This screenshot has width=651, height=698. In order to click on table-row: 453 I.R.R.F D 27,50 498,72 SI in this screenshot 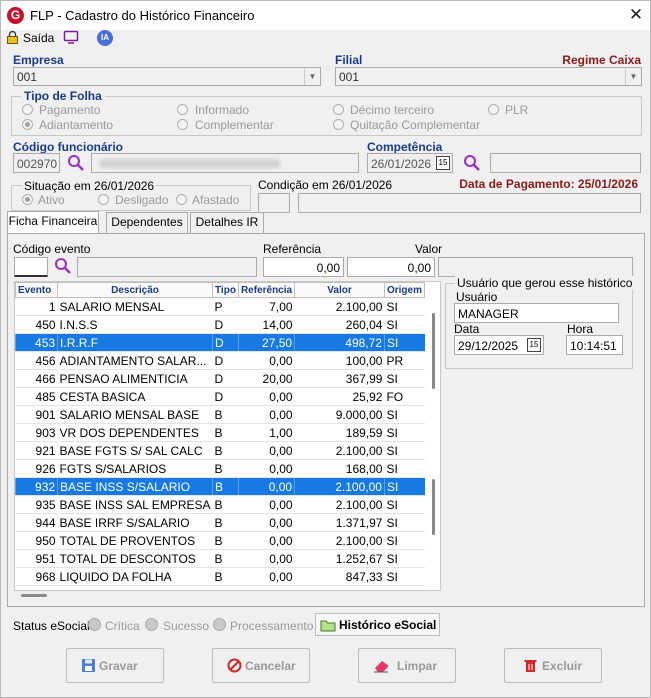, I will do `click(219, 342)`.